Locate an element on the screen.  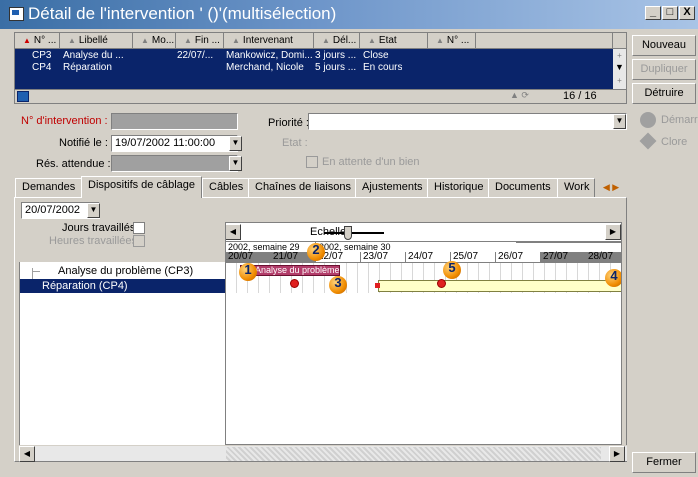
grid-footer: ▲ ⟳ 16 / 16 is located at coordinates (320, 96).